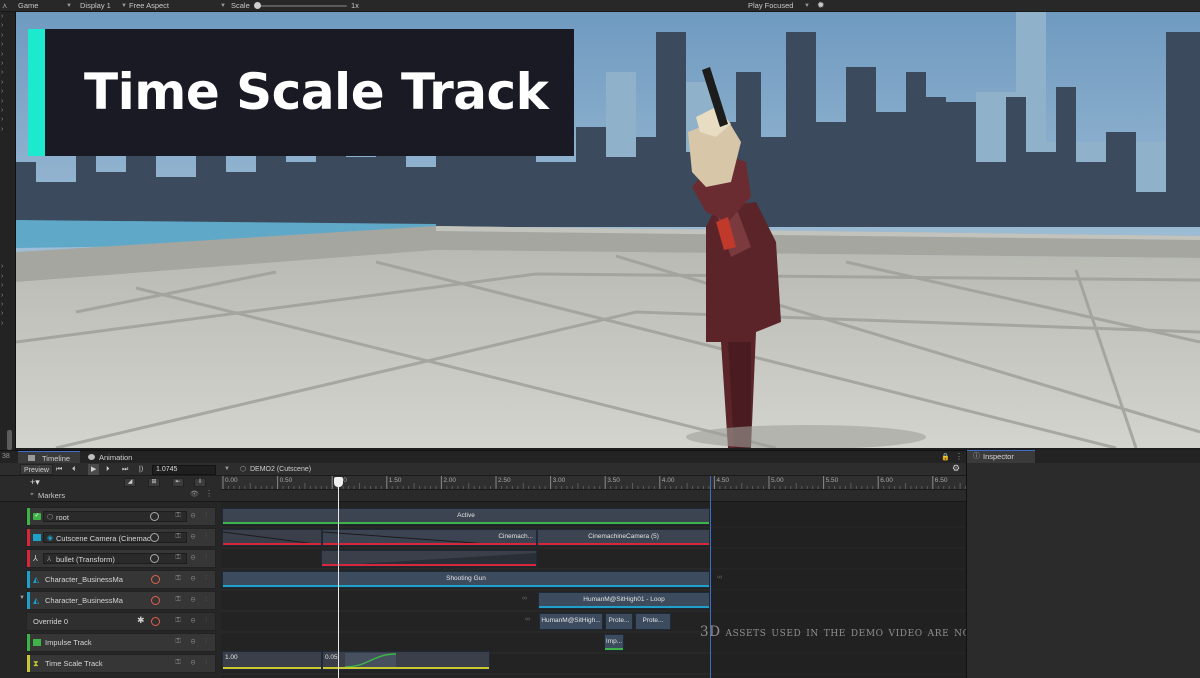  Describe the element at coordinates (141, 469) in the screenshot. I see `play-range-icon: |⟩` at that location.